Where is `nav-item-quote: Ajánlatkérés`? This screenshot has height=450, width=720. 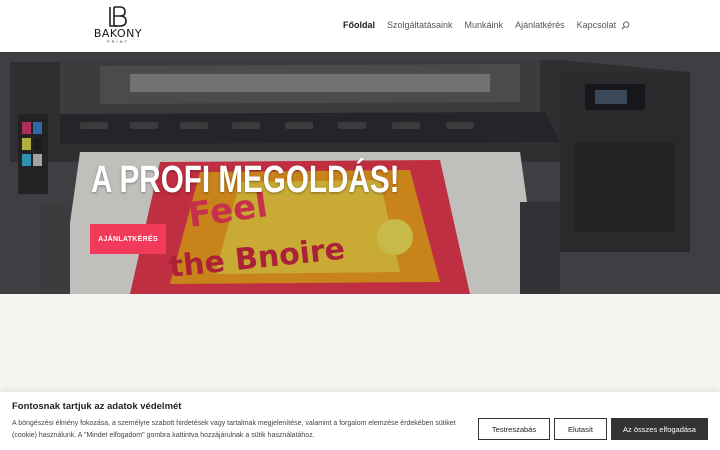
nav-item-quote: Ajánlatkérés is located at coordinates (540, 25).